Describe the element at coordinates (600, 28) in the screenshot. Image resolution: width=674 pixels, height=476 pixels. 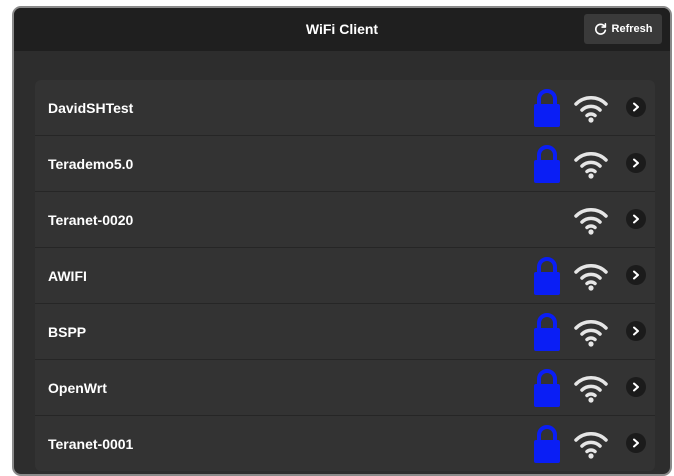
I see `refresh-icon` at that location.